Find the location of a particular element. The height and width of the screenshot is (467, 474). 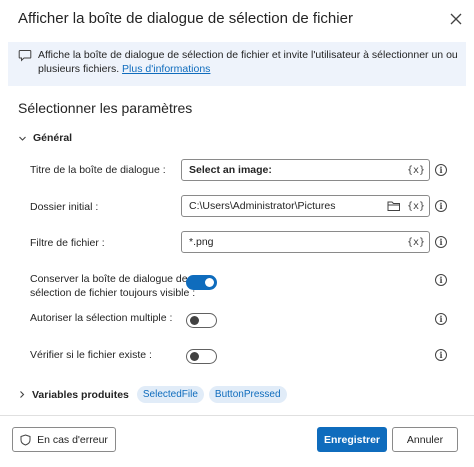

cancel-button: Annuler is located at coordinates (425, 439).